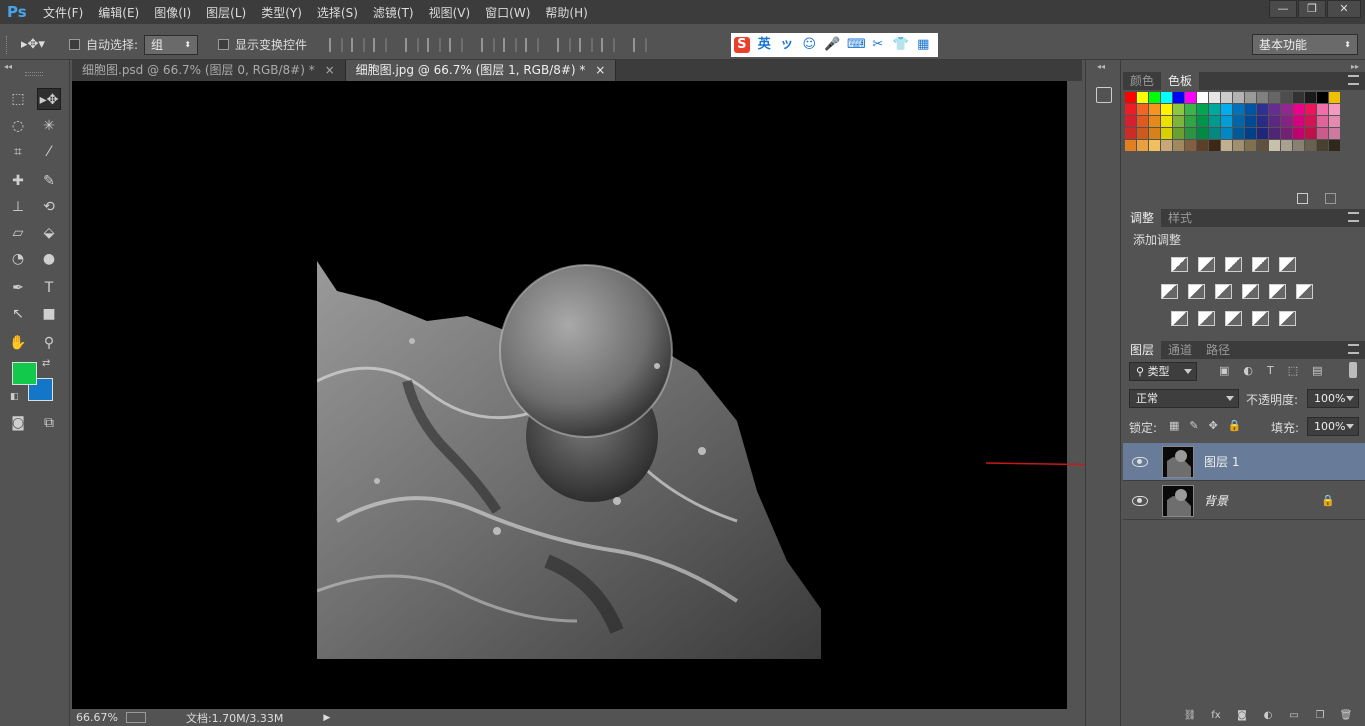  Describe the element at coordinates (226, 12) in the screenshot. I see `menu-layer: 图层(L)` at that location.